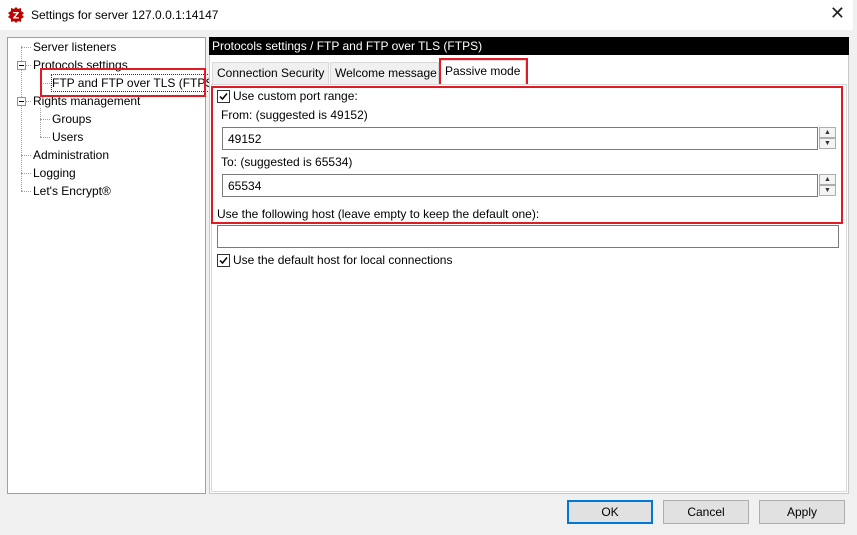  Describe the element at coordinates (54, 173) in the screenshot. I see `tree-item-logging: Logging` at that location.